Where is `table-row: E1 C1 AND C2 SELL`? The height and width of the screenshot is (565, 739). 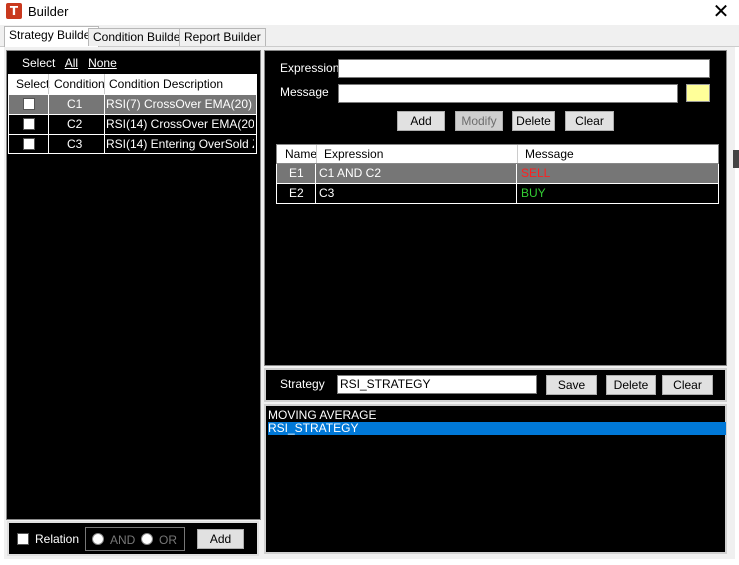
table-row: E1 C1 AND C2 SELL is located at coordinates (497, 173).